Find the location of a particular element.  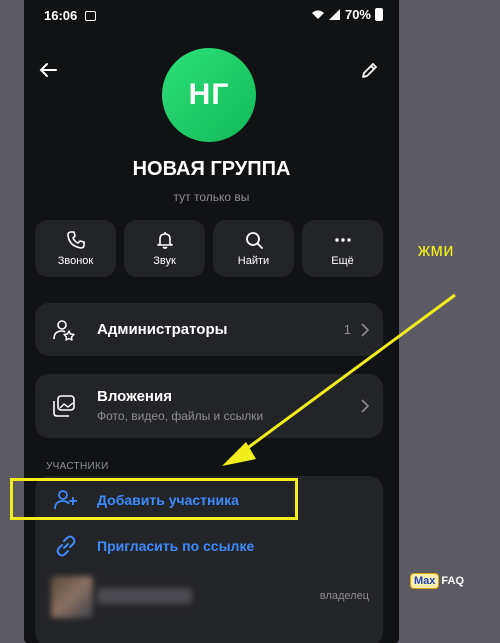

pointer-arrow is located at coordinates (339, 379).